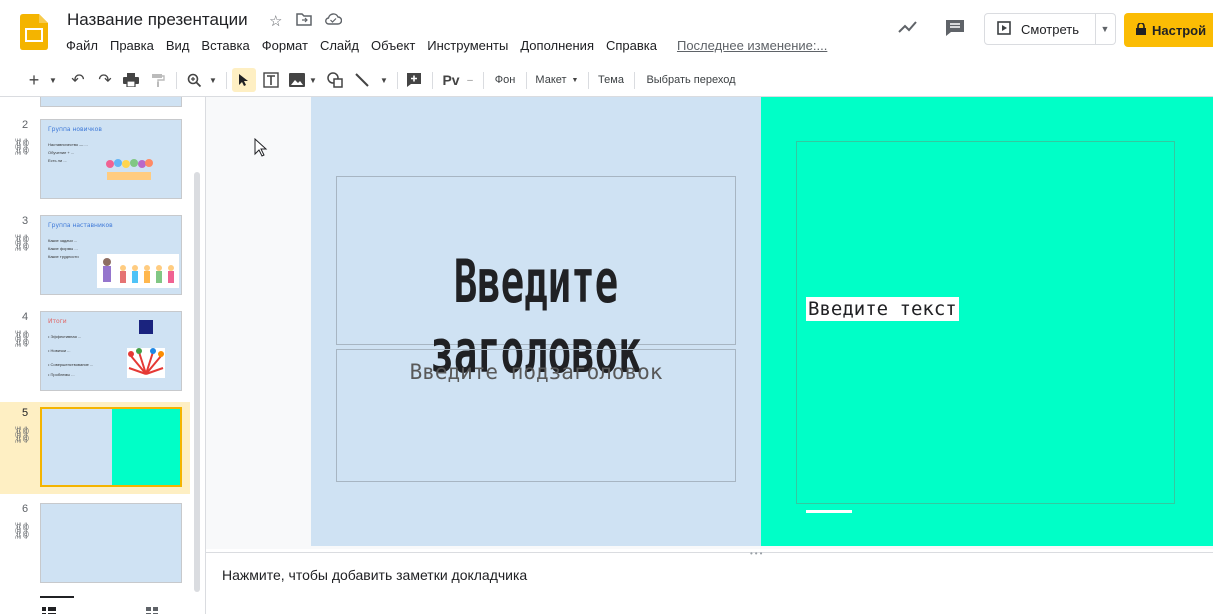 Image resolution: width=1213 pixels, height=615 pixels. What do you see at coordinates (138, 271) in the screenshot?
I see `thumb-image-children` at bounding box center [138, 271].